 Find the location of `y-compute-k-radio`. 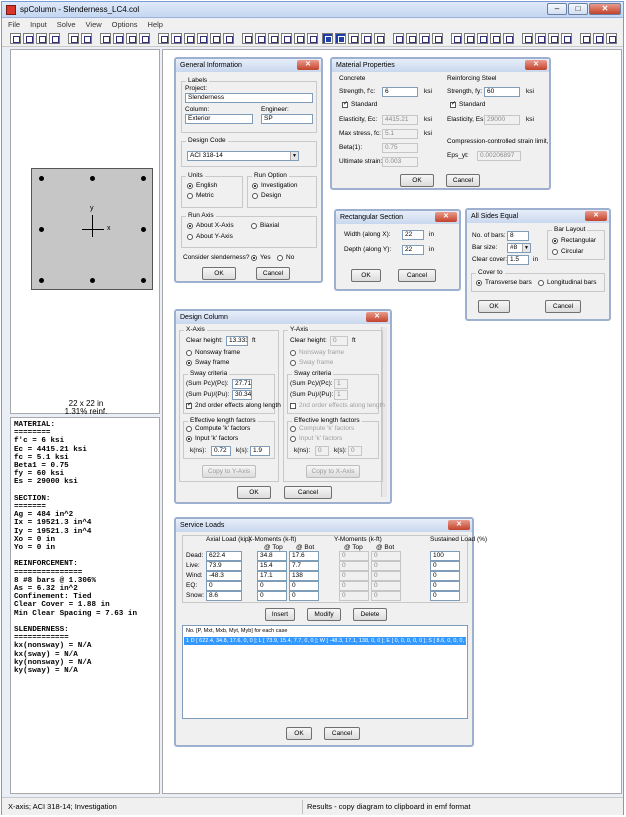

y-compute-k-radio is located at coordinates (293, 429).